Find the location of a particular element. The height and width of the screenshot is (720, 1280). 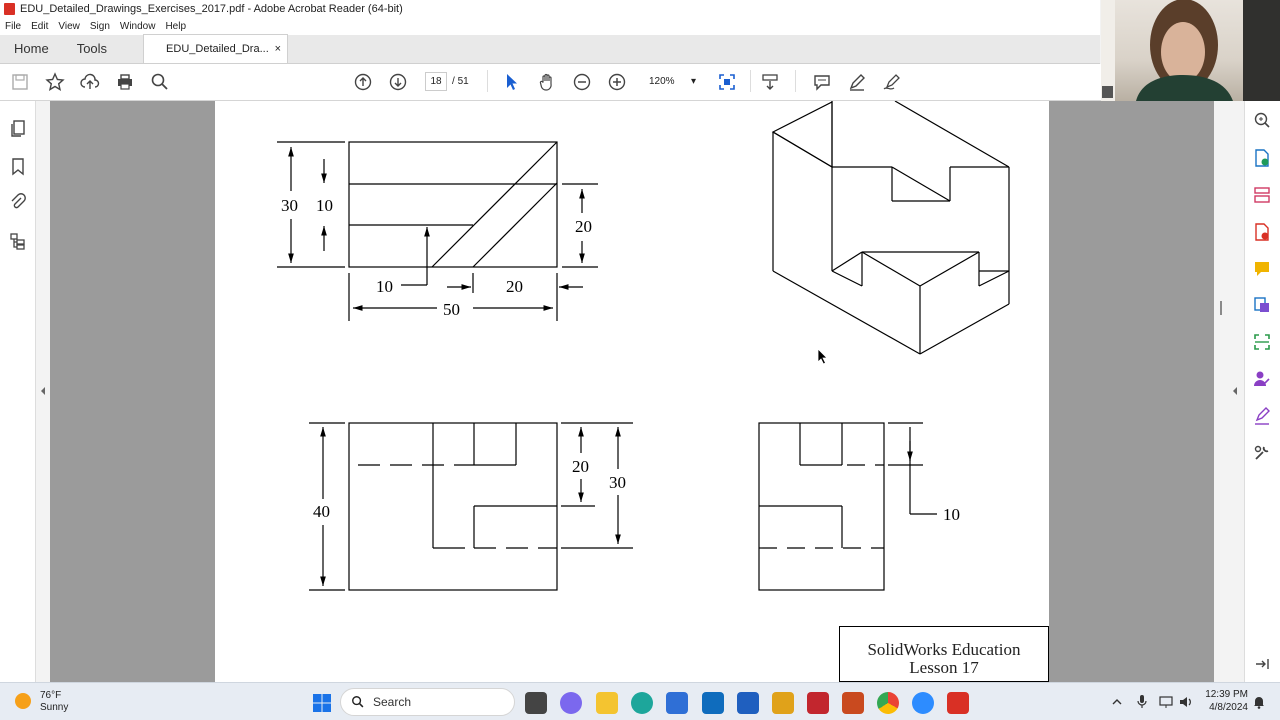

page-fit-icon is located at coordinates (727, 82).